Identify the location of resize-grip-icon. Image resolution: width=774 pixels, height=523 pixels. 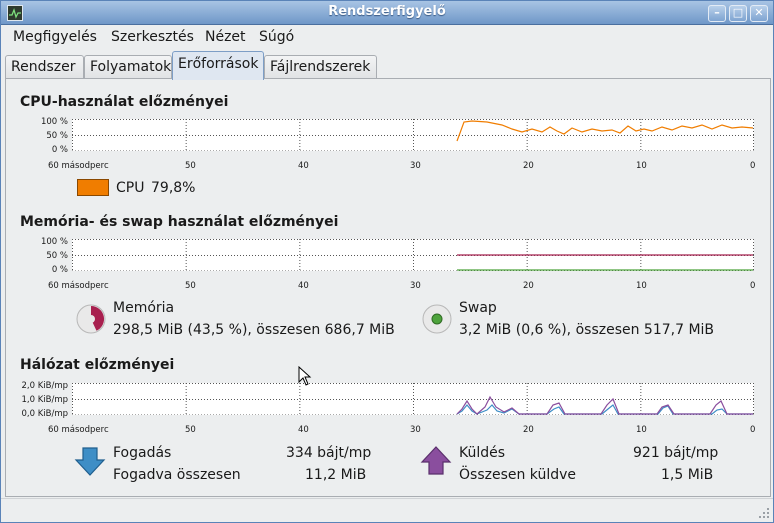
(764, 513).